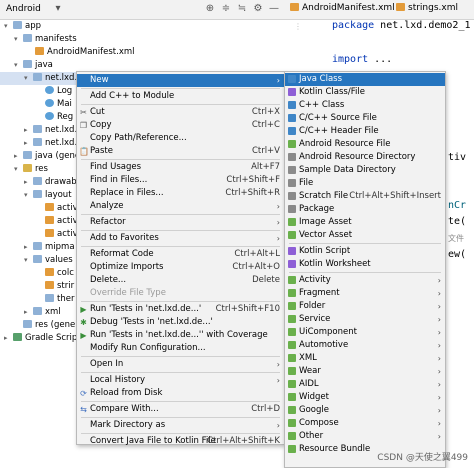 The image size is (474, 468). I want to click on submenu-item: Other ›, so click(365, 436).